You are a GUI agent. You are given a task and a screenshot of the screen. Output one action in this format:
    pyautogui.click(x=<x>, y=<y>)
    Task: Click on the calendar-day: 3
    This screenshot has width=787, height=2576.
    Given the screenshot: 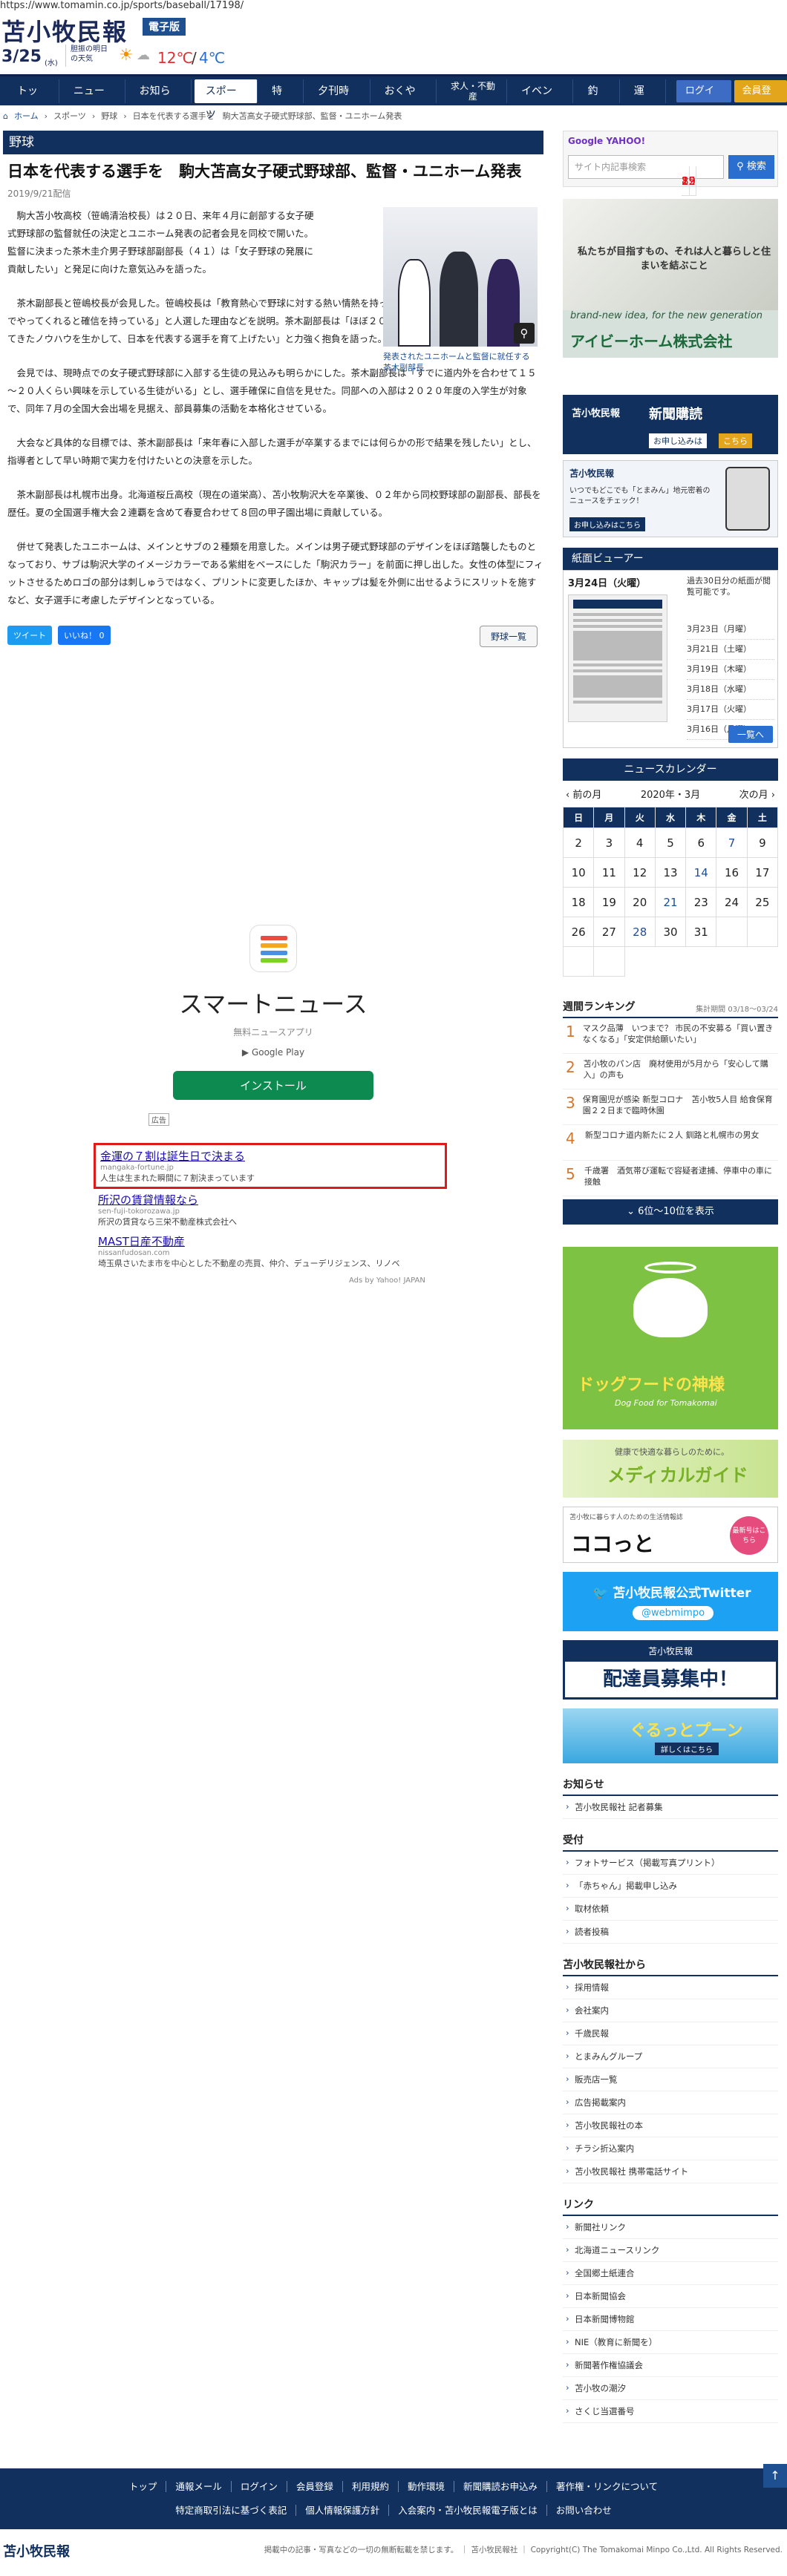 What is the action you would take?
    pyautogui.click(x=609, y=843)
    